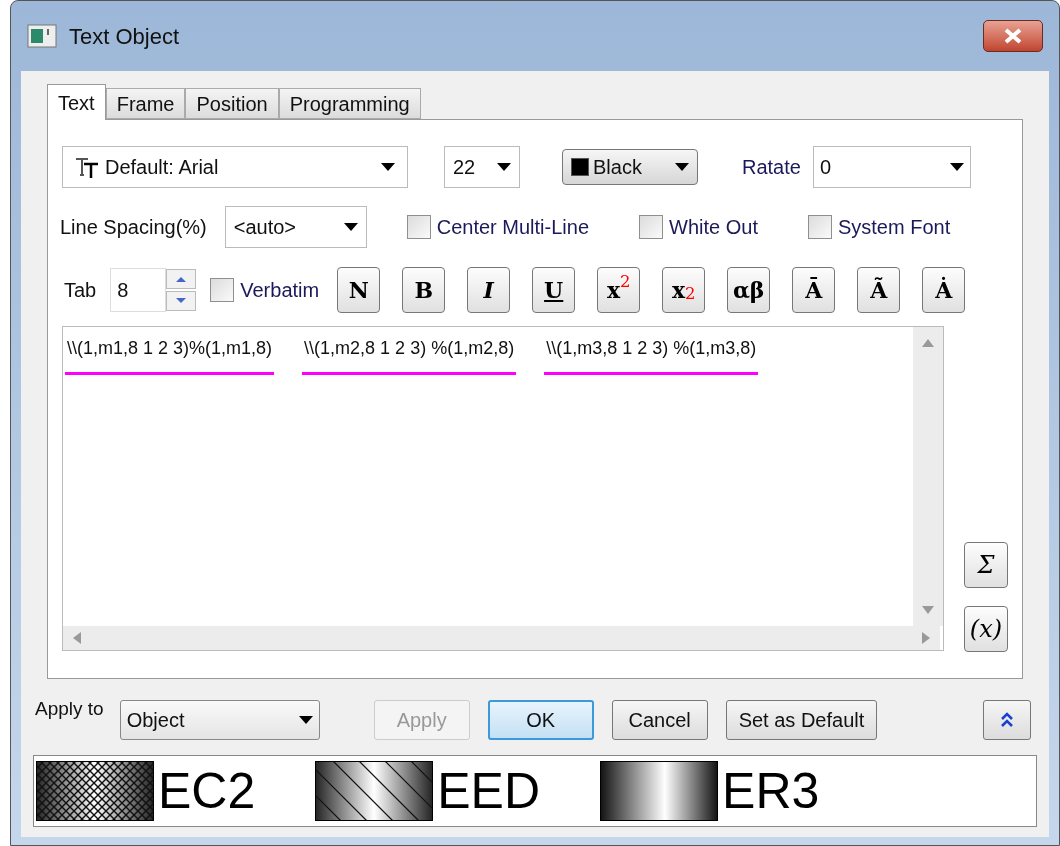 Image resolution: width=1060 pixels, height=846 pixels. Describe the element at coordinates (684, 290) in the screenshot. I see `format-button: x$_{2}$` at that location.